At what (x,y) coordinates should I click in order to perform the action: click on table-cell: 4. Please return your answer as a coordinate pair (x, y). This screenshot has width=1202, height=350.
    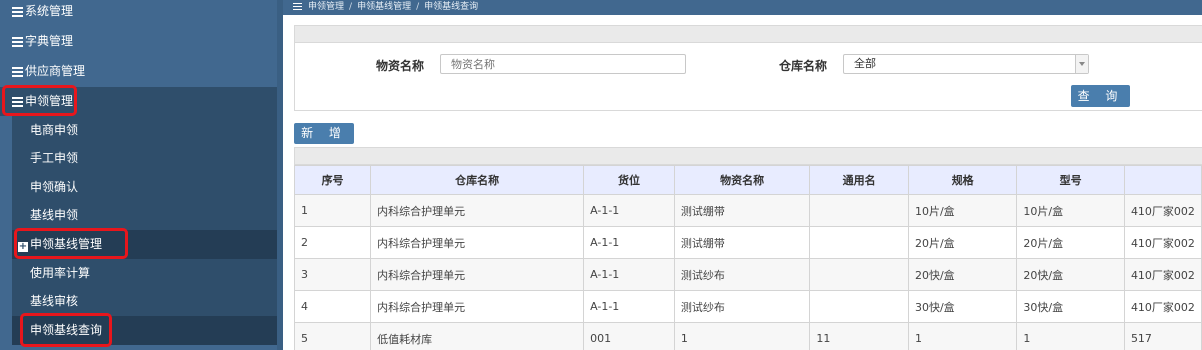
    Looking at the image, I should click on (332, 306).